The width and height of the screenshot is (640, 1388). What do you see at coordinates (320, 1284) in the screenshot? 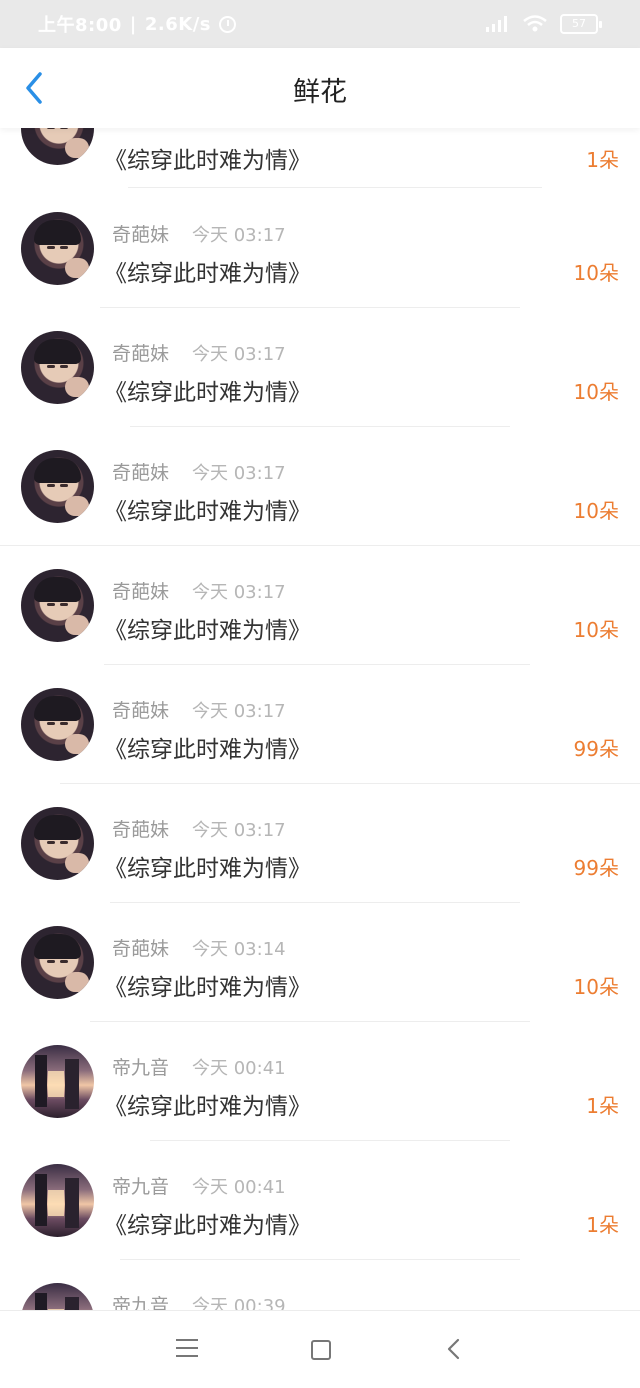
I see `list-item: 帝九音 今天 00:39` at bounding box center [320, 1284].